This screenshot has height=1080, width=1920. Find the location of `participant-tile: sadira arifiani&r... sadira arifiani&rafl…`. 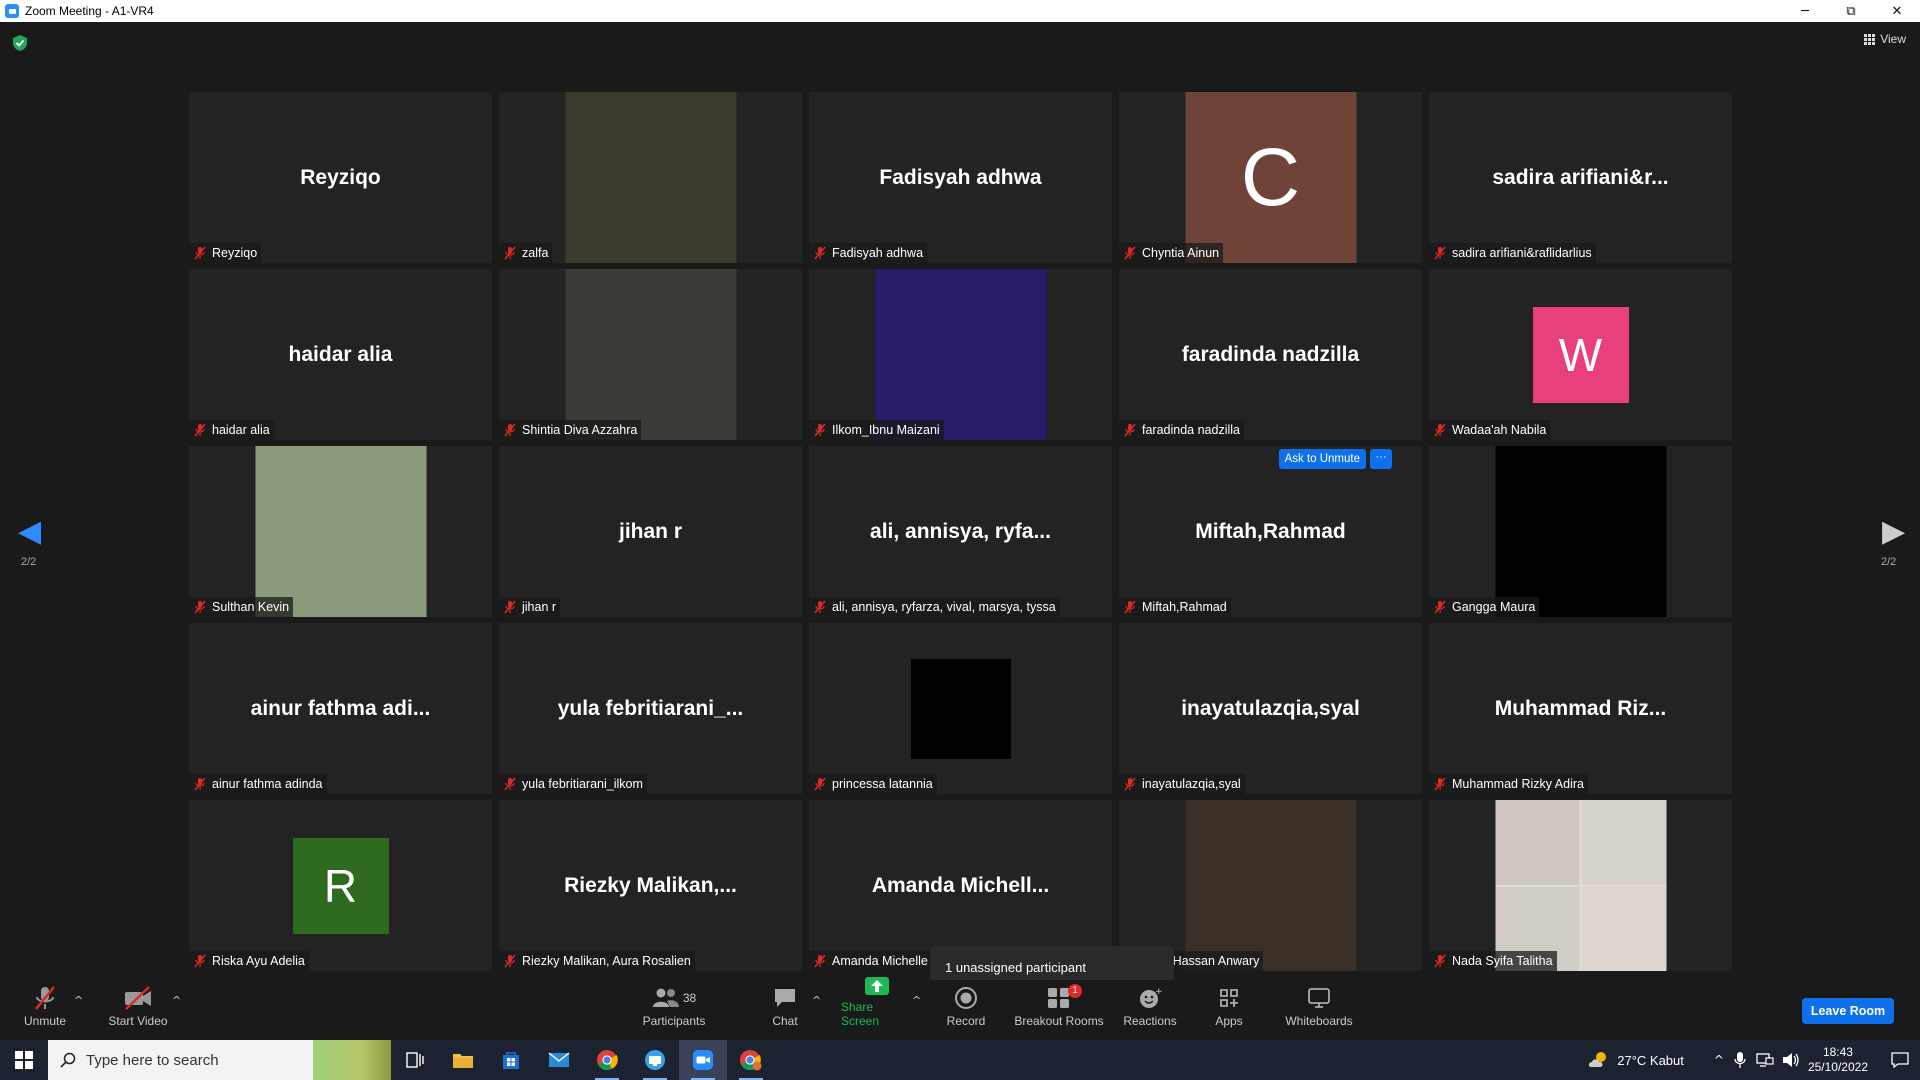

participant-tile: sadira arifiani&r... sadira arifiani&rafl… is located at coordinates (1580, 177).